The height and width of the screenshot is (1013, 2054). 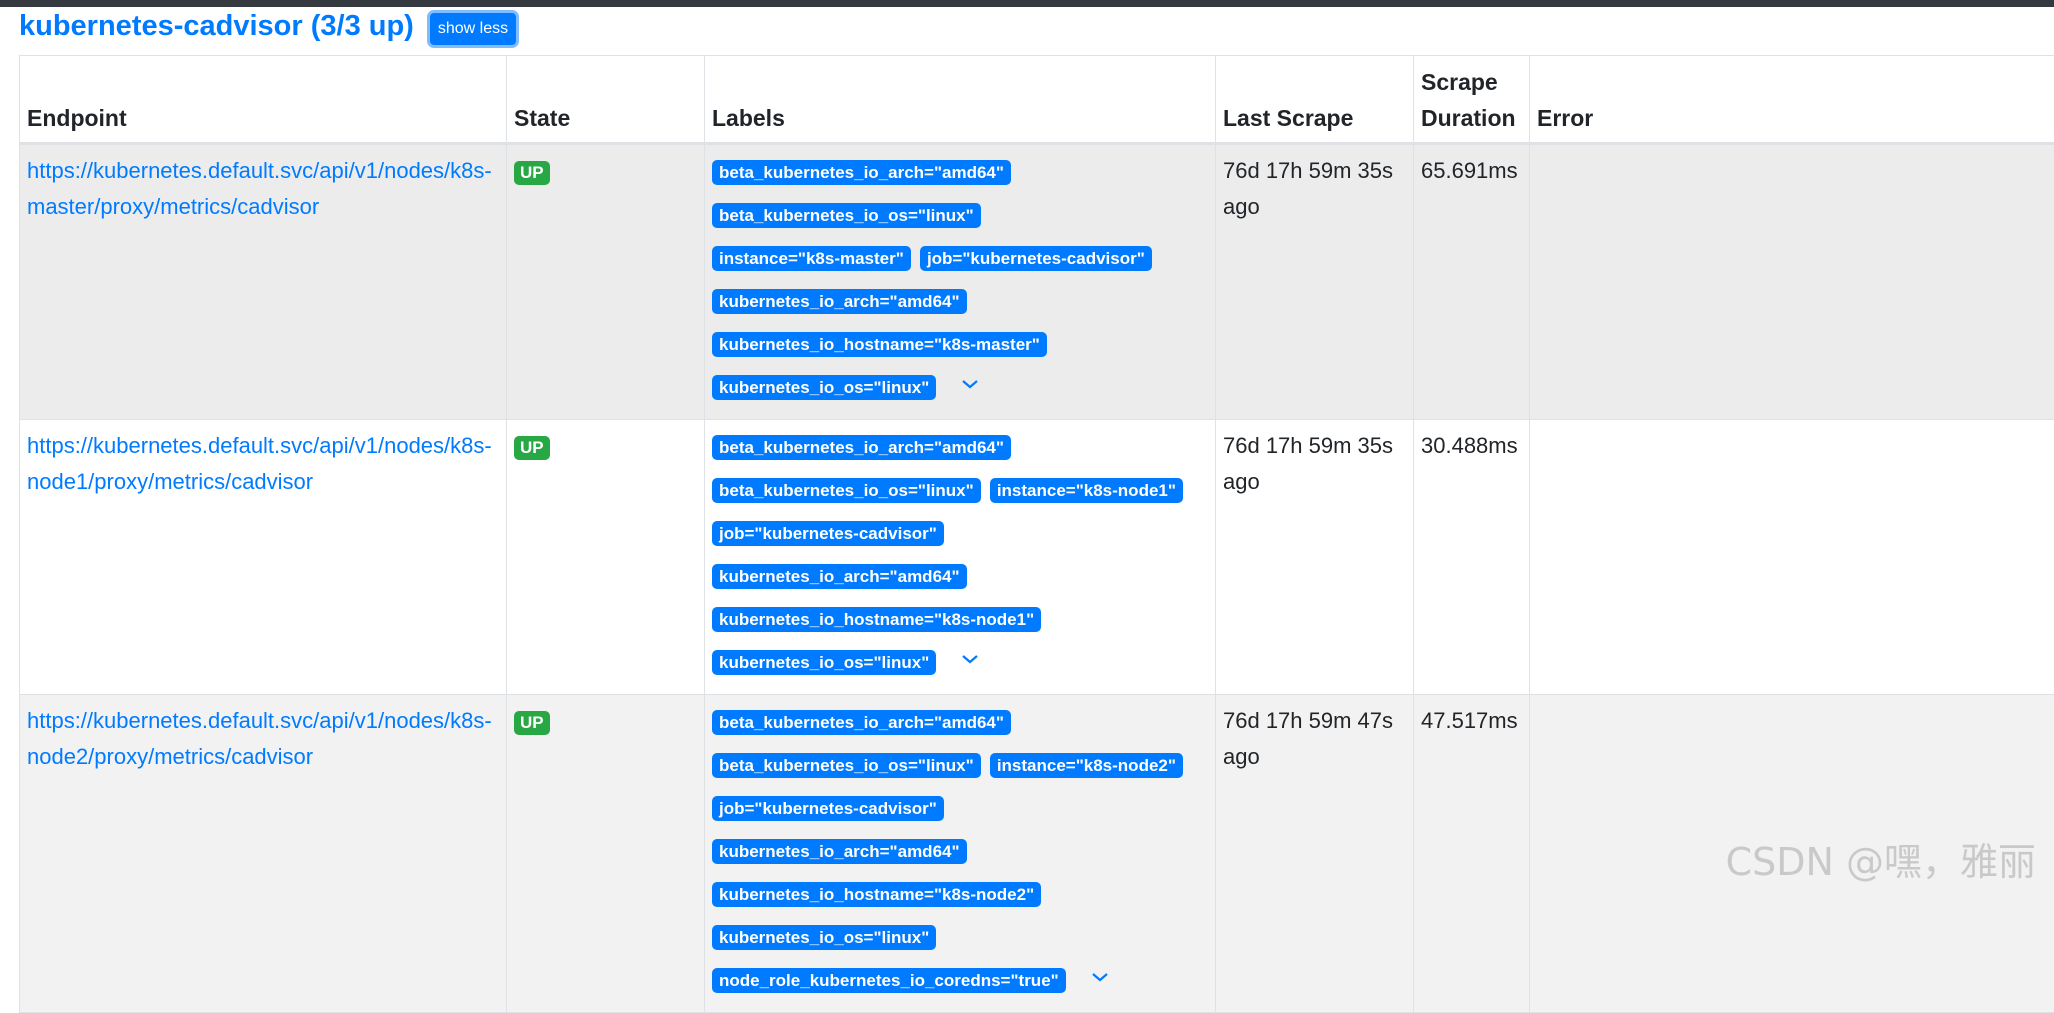 I want to click on header-error: Error, so click(x=1792, y=100).